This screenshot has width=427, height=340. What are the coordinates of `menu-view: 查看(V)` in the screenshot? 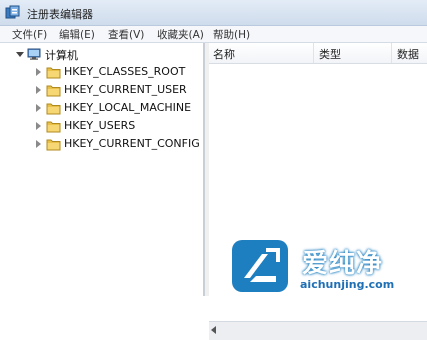 It's located at (126, 34).